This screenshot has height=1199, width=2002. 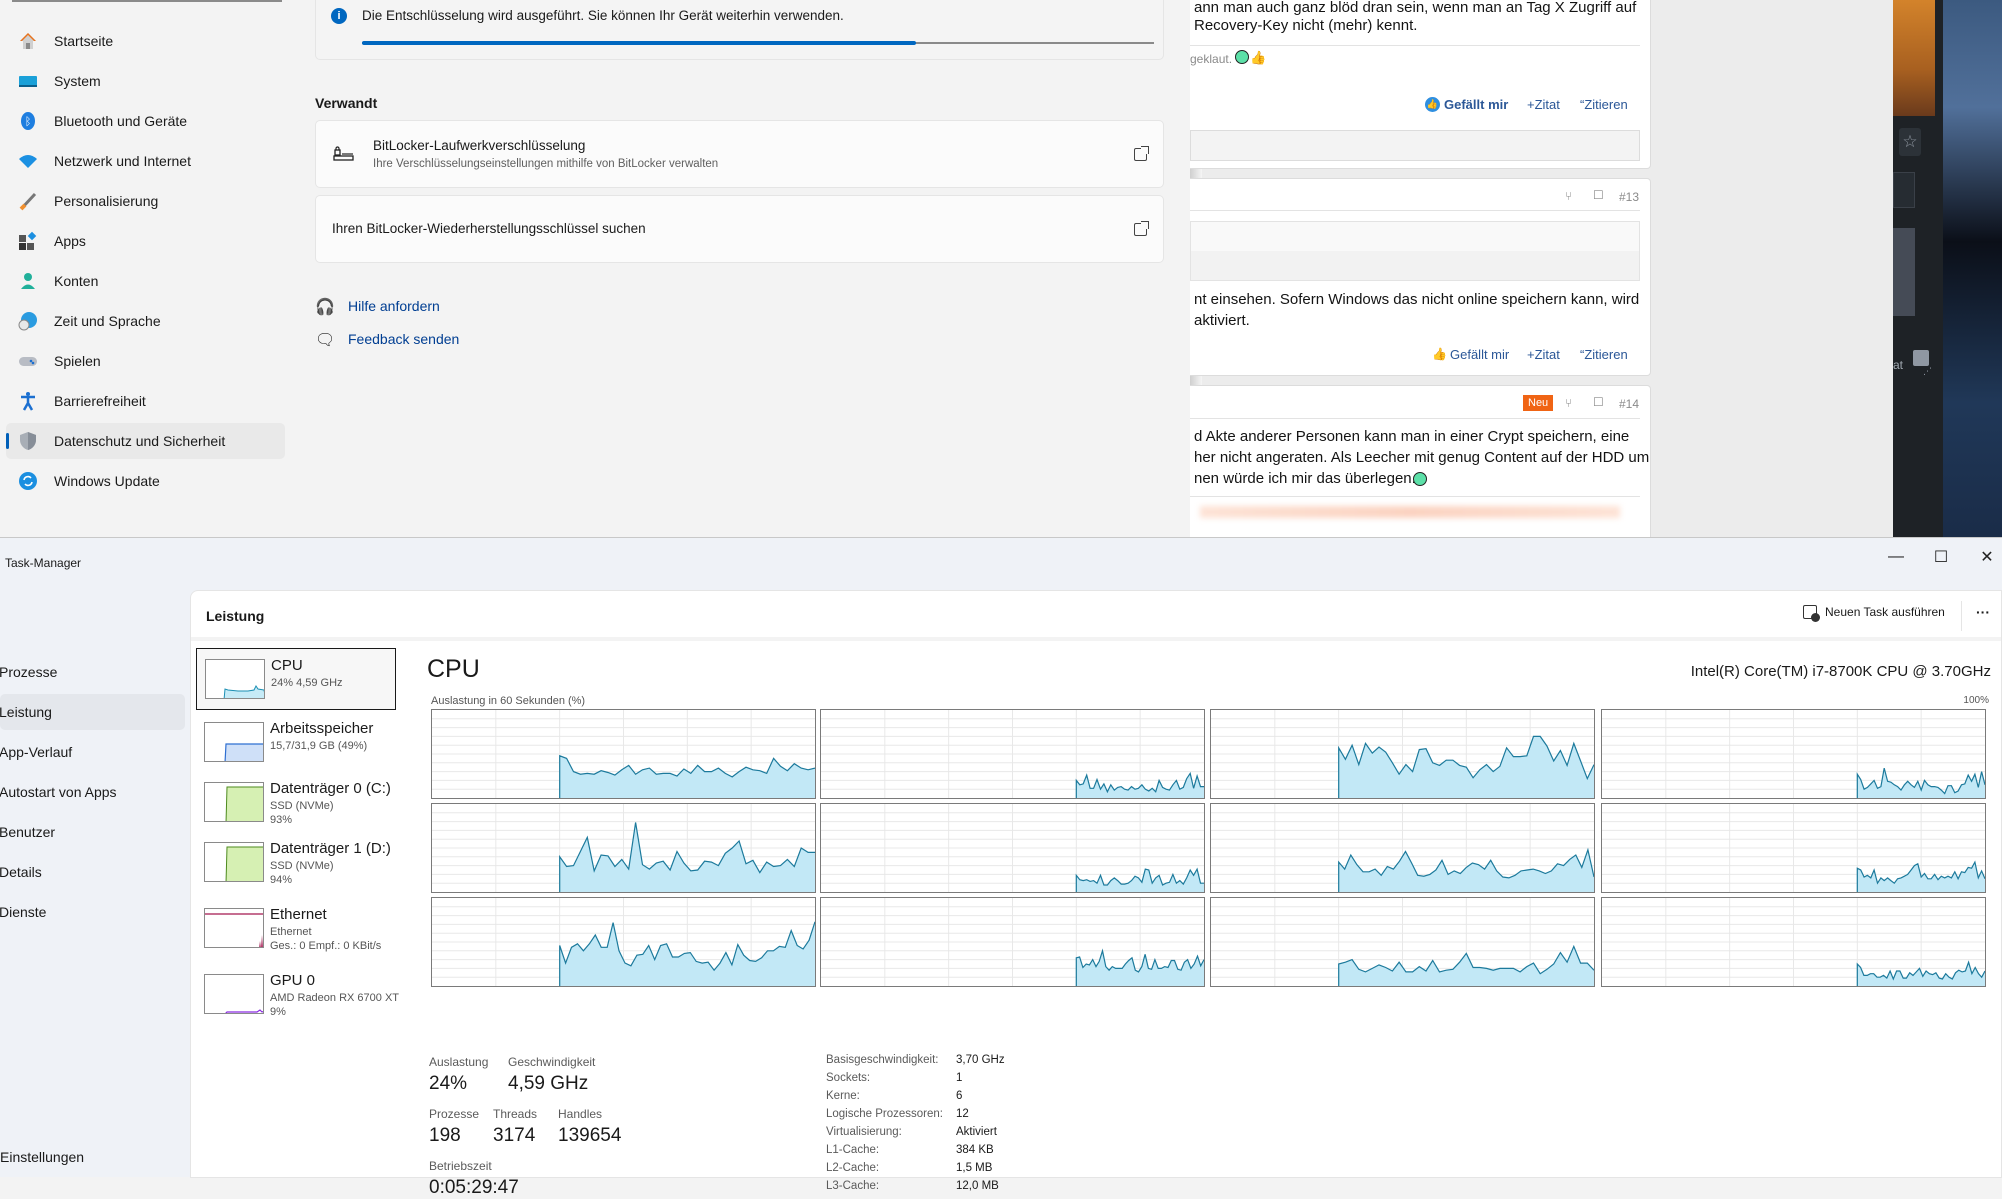 I want to click on help-link: Hilfe anfordern, so click(x=394, y=306).